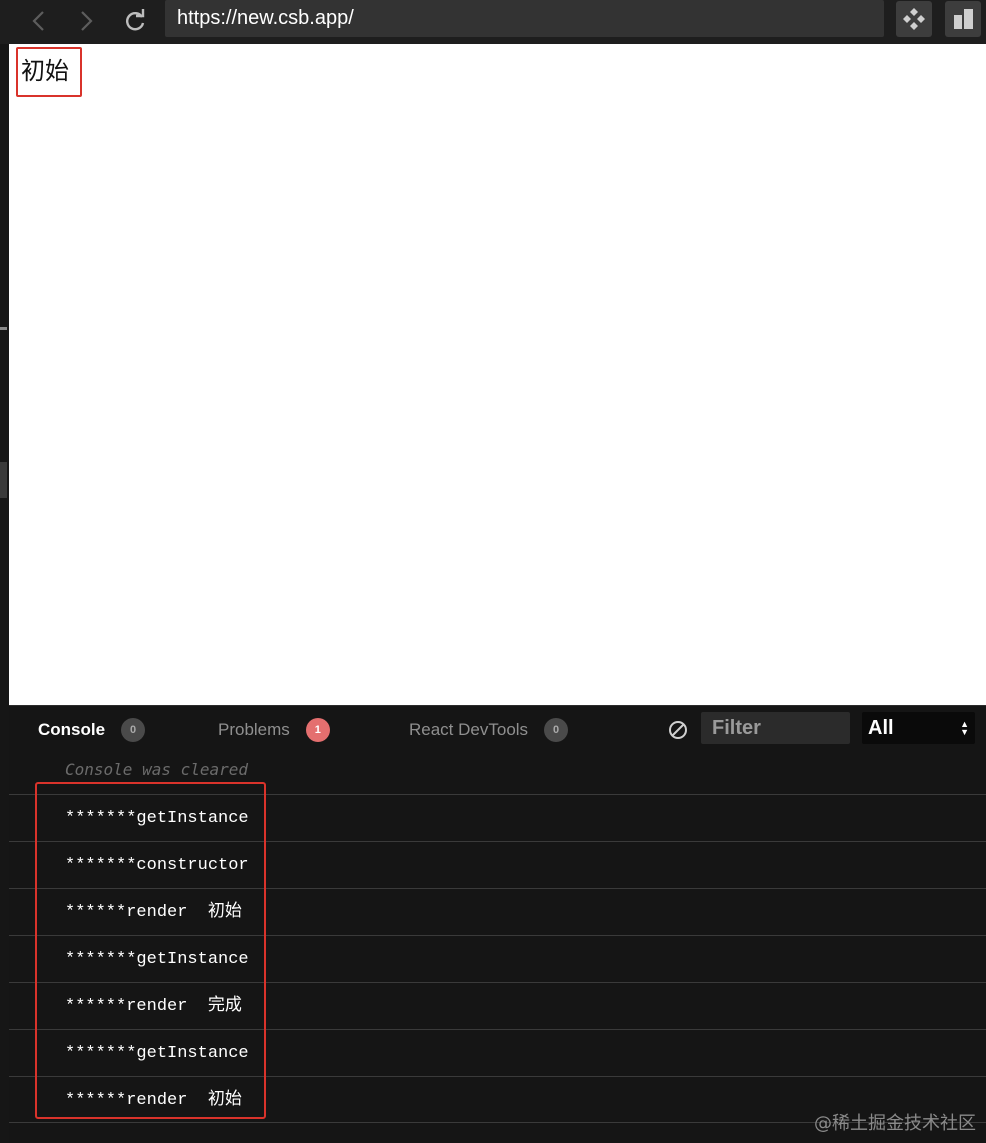 This screenshot has height=1143, width=986. I want to click on tab-react-devtools-label: React DevTools, so click(469, 729).